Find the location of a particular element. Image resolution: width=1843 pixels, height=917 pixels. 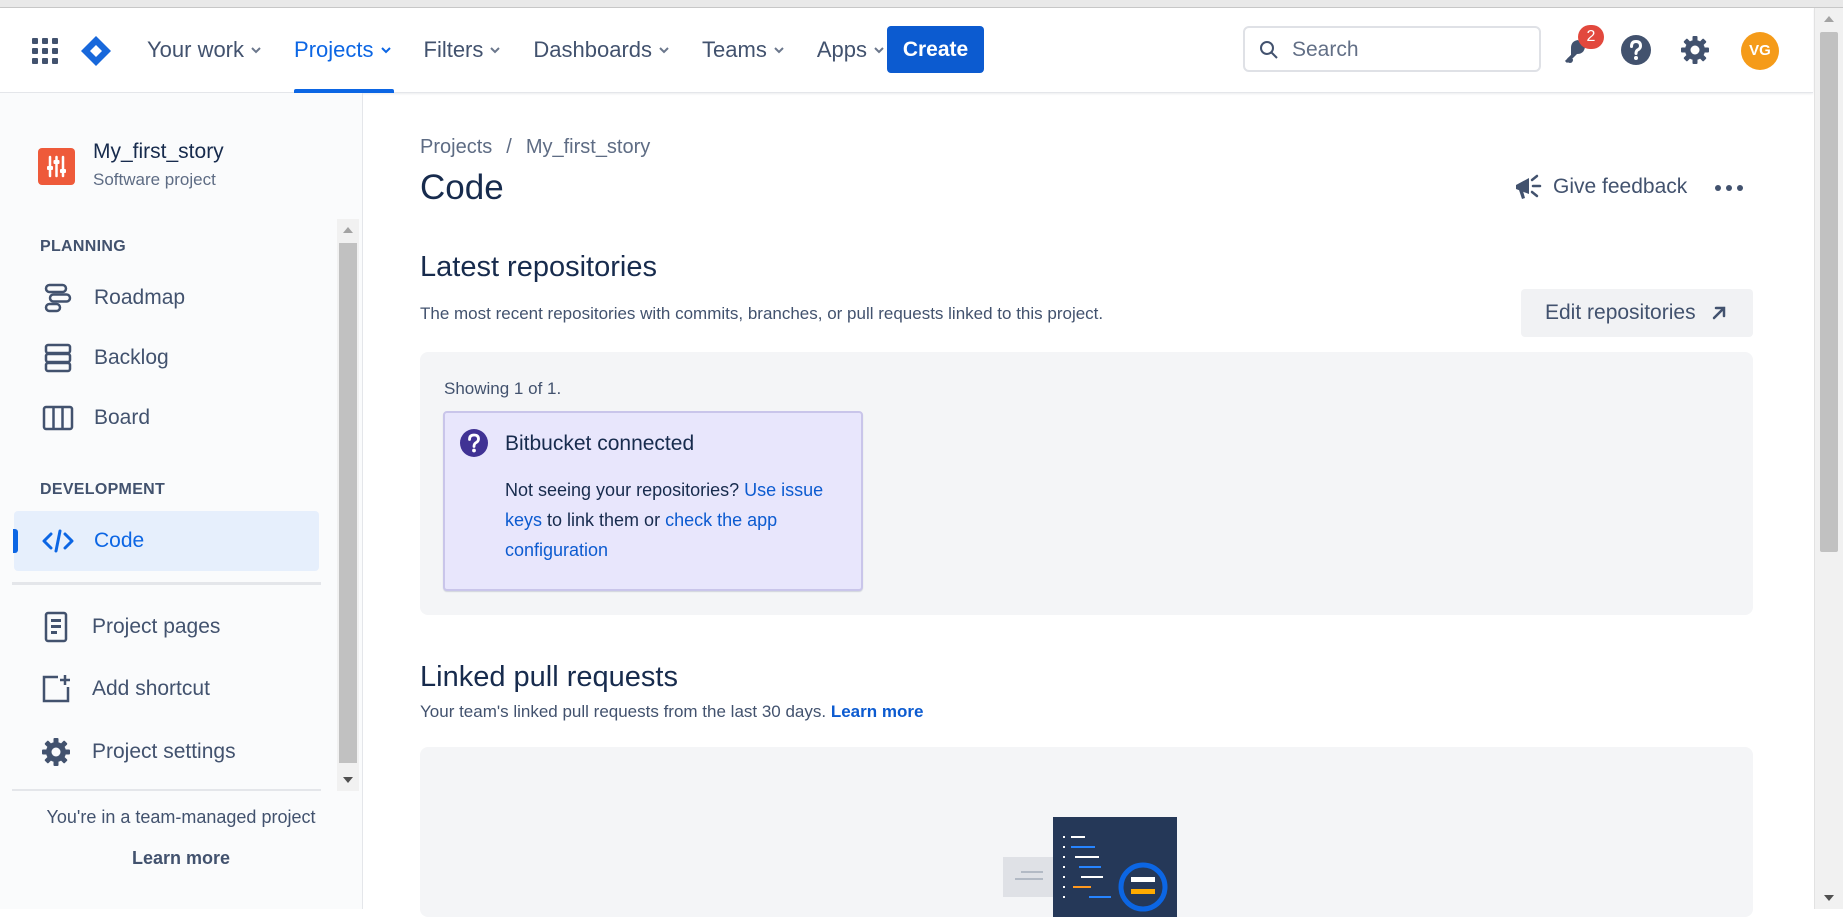

nav-projects-label: Projects is located at coordinates (334, 49).